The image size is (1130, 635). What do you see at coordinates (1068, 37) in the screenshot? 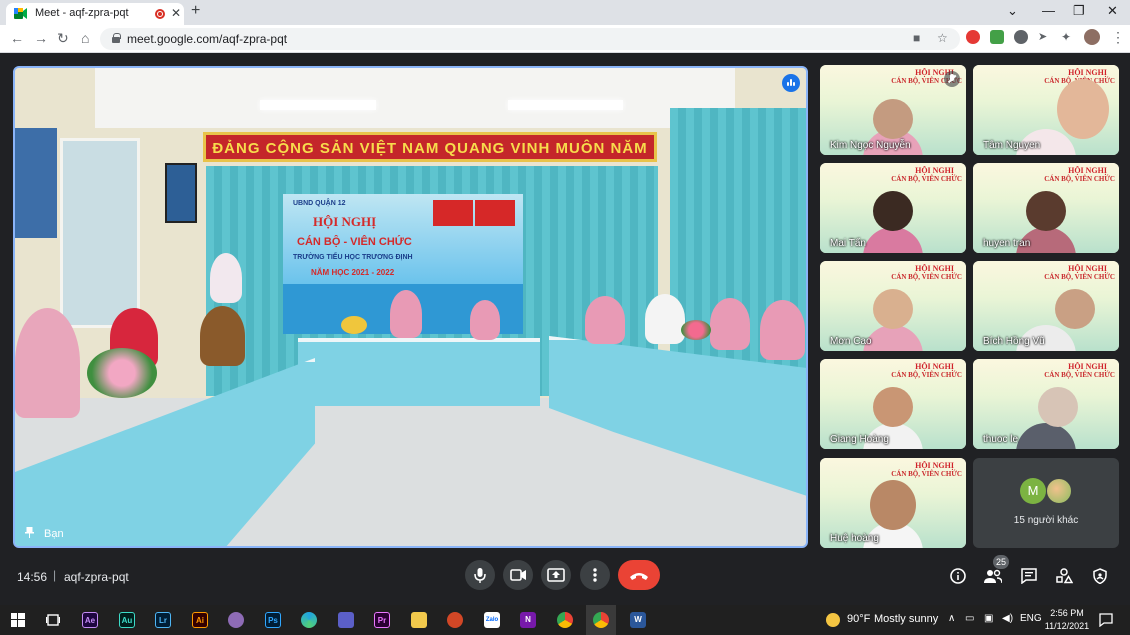
I see `puzzle-extensions-icon: ✦` at bounding box center [1068, 37].